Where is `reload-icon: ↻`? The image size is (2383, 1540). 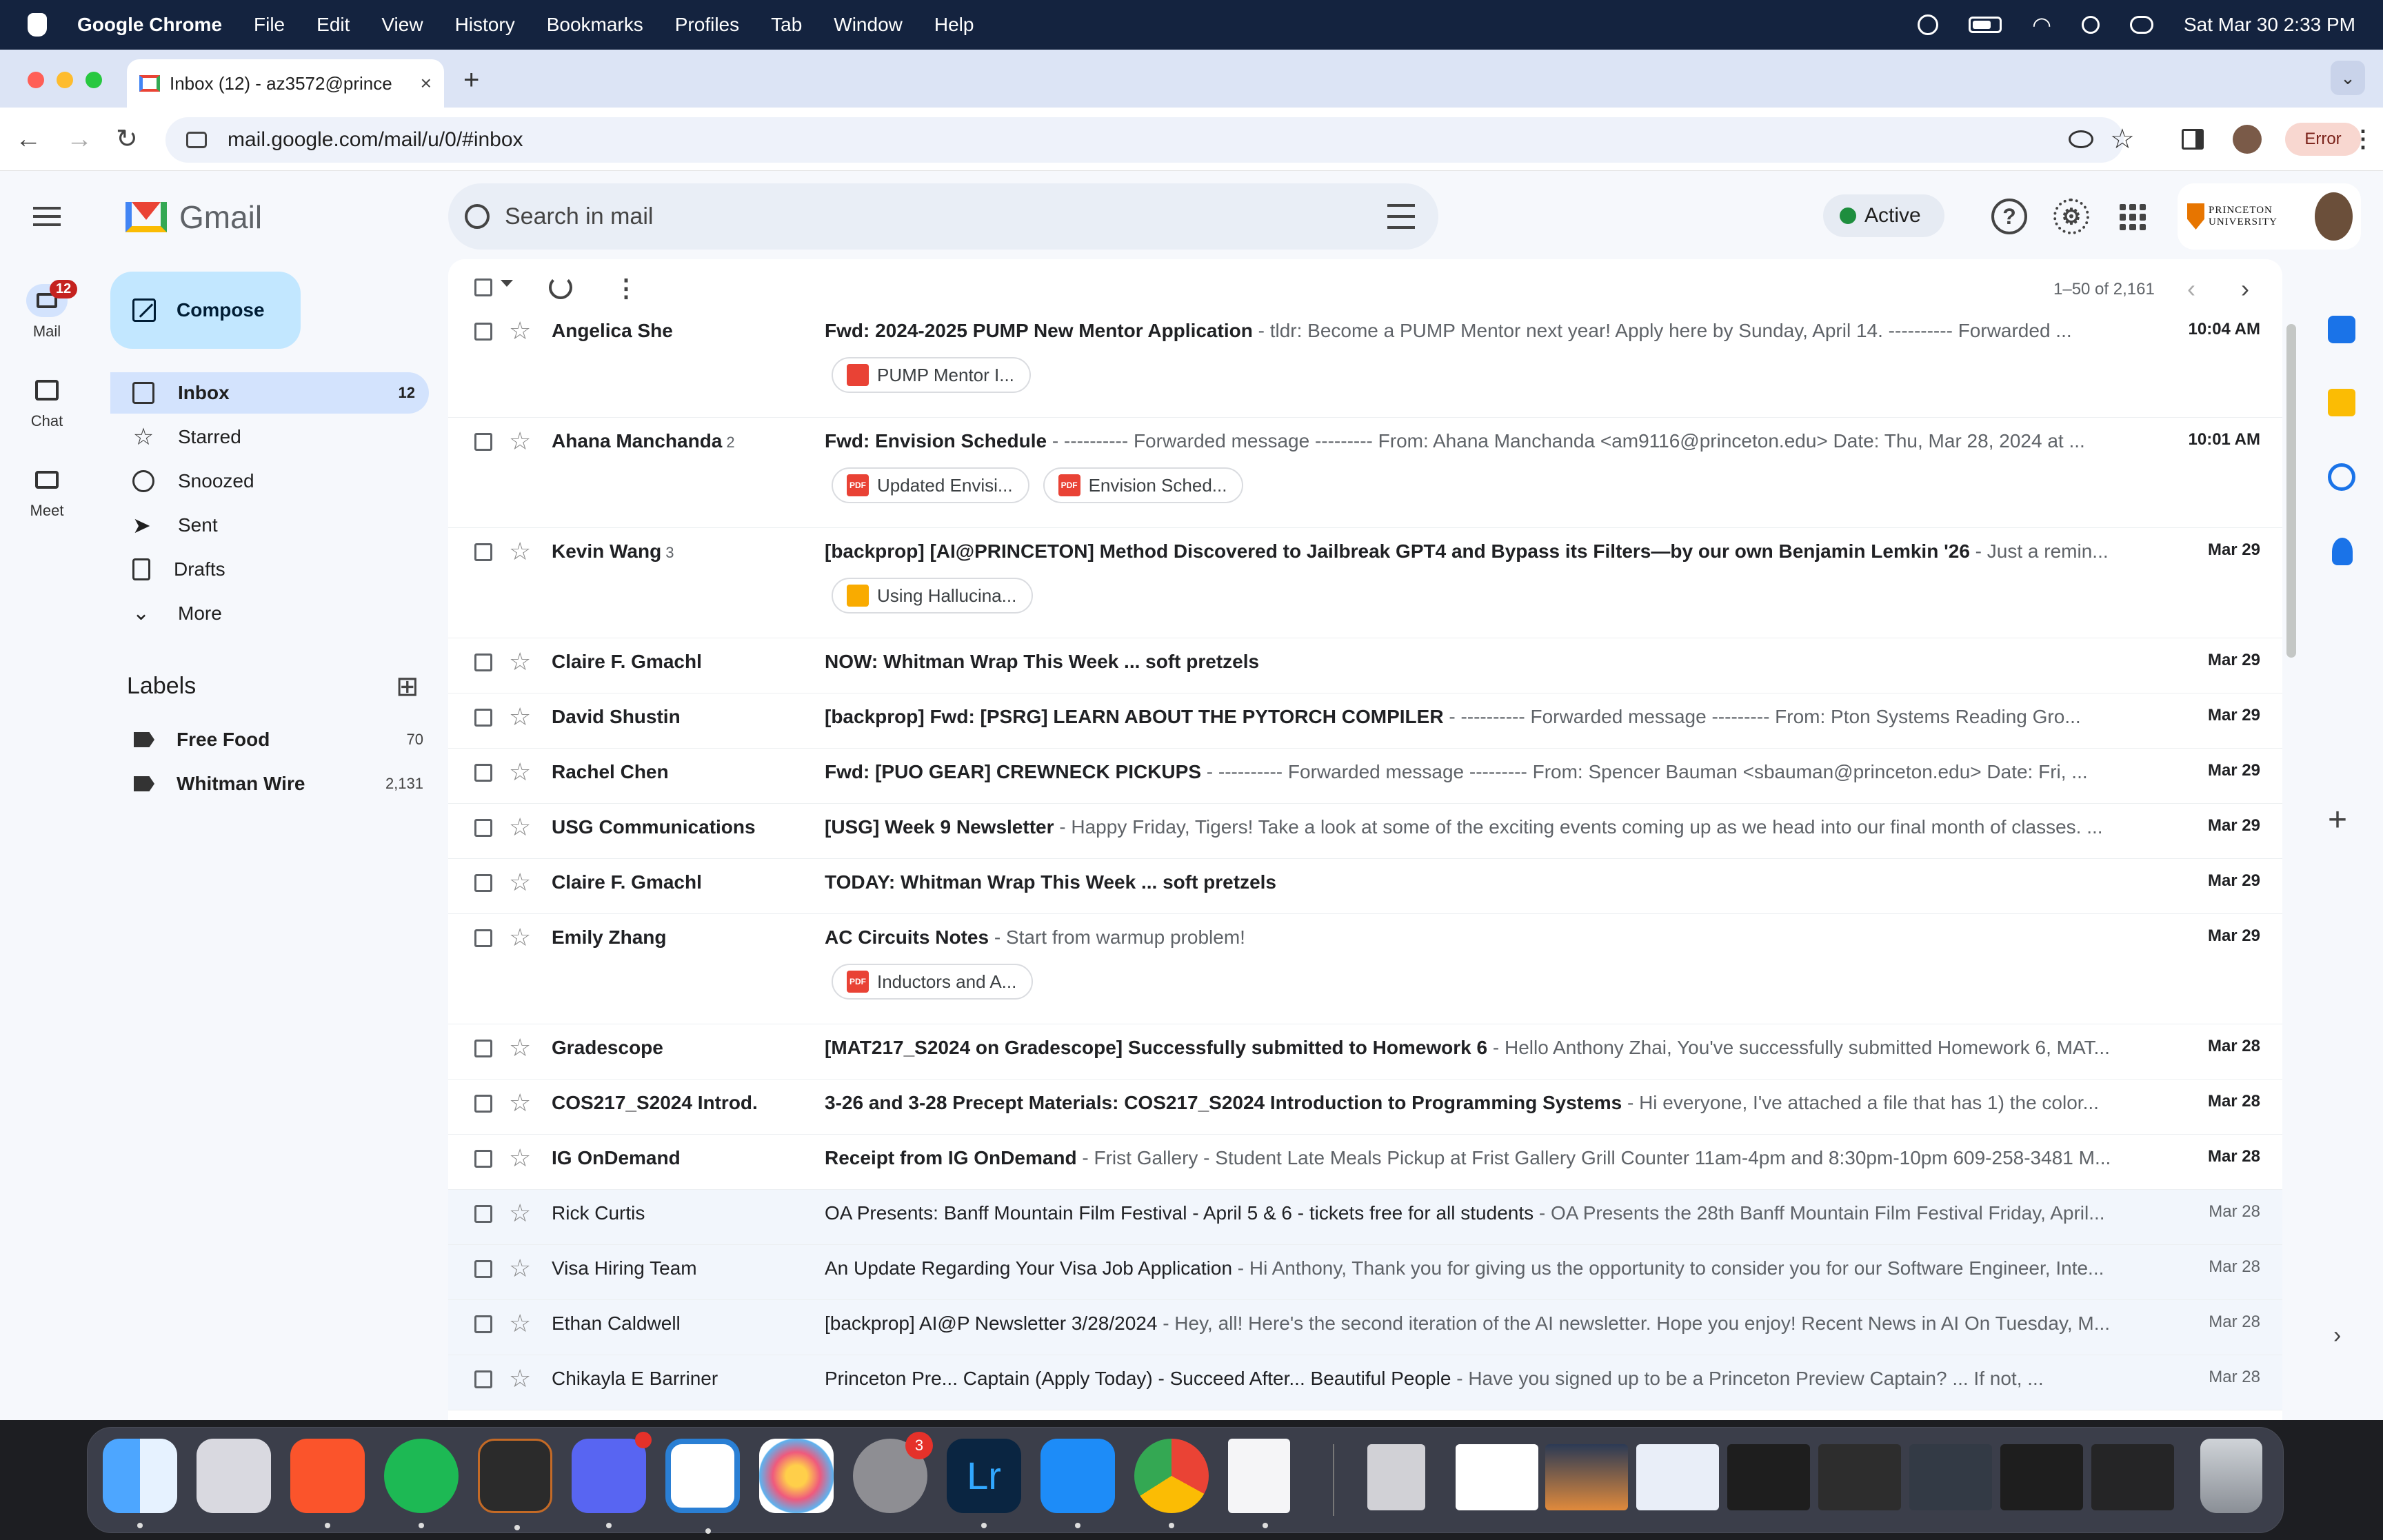
reload-icon: ↻ is located at coordinates (127, 139).